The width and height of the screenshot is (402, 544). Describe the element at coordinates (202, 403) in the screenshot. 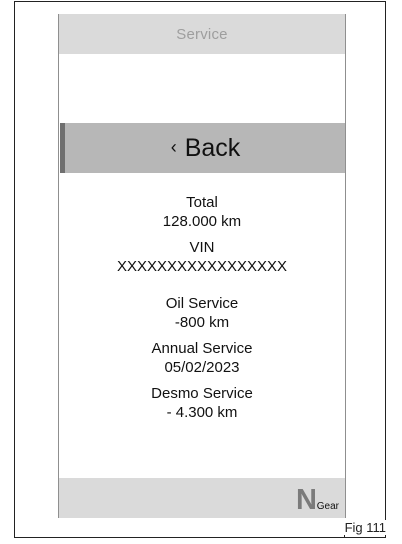

I see `desmo-service-section: Desmo Service - 4.300 km` at that location.